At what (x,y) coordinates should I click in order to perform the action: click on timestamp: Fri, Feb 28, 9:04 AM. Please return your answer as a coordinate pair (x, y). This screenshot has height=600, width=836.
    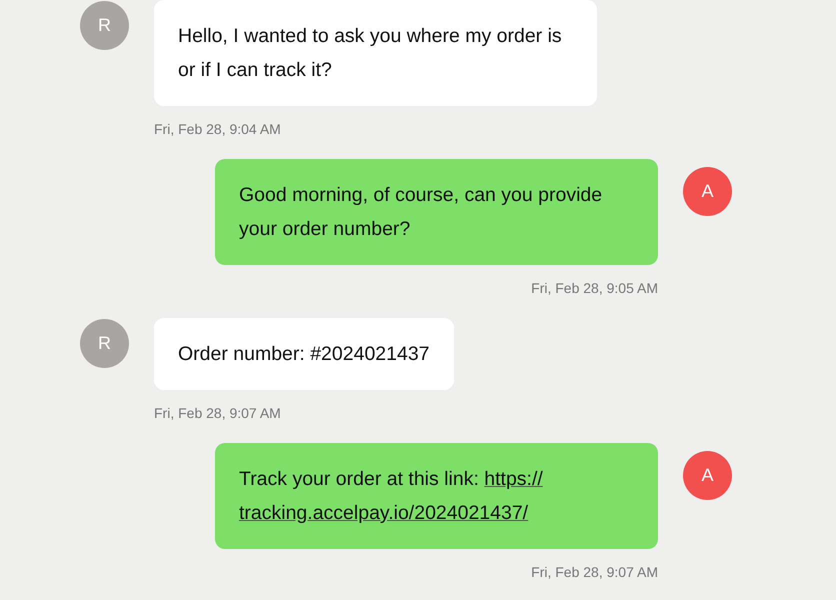
    Looking at the image, I should click on (217, 129).